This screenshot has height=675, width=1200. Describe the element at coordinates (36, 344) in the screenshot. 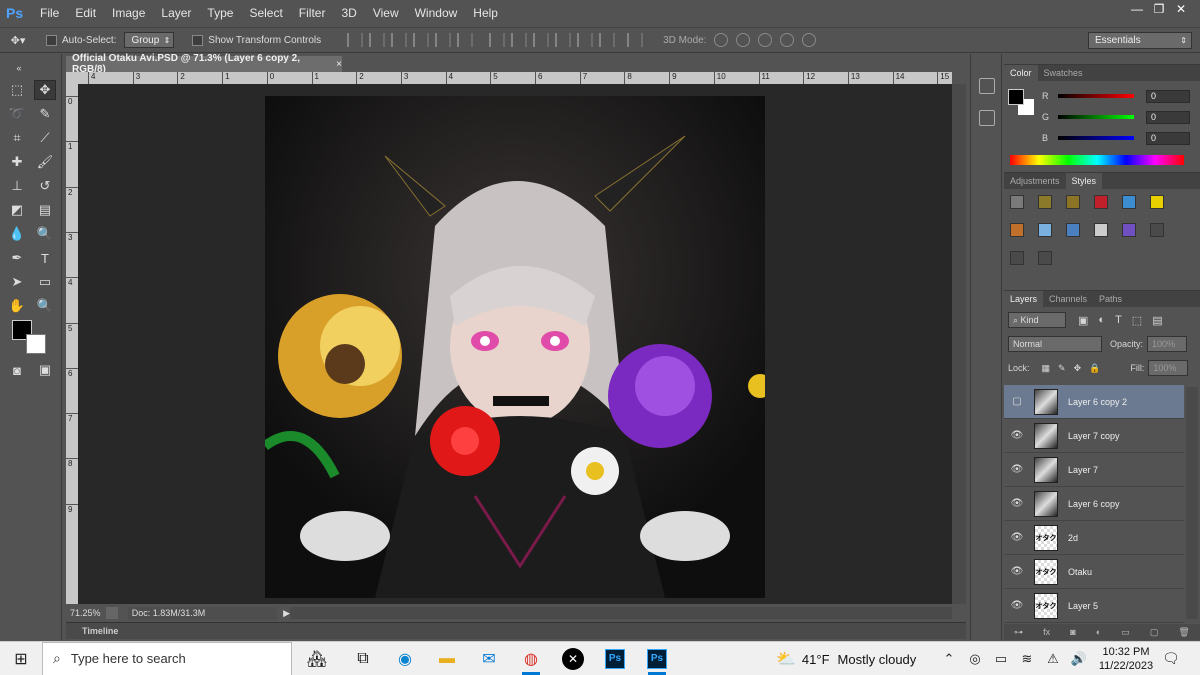

I see `background-color-swatch` at that location.